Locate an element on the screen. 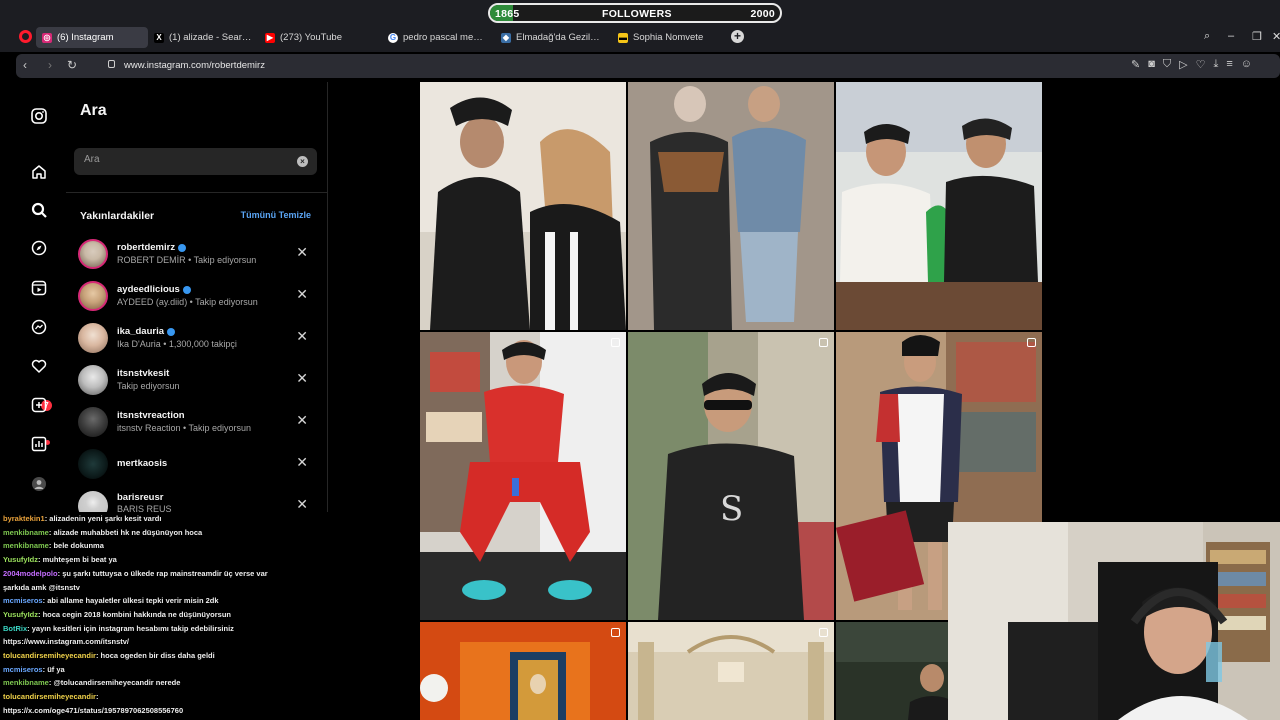 This screenshot has height=720, width=1280. clear-all-button: Tümünü Temizle is located at coordinates (276, 215).